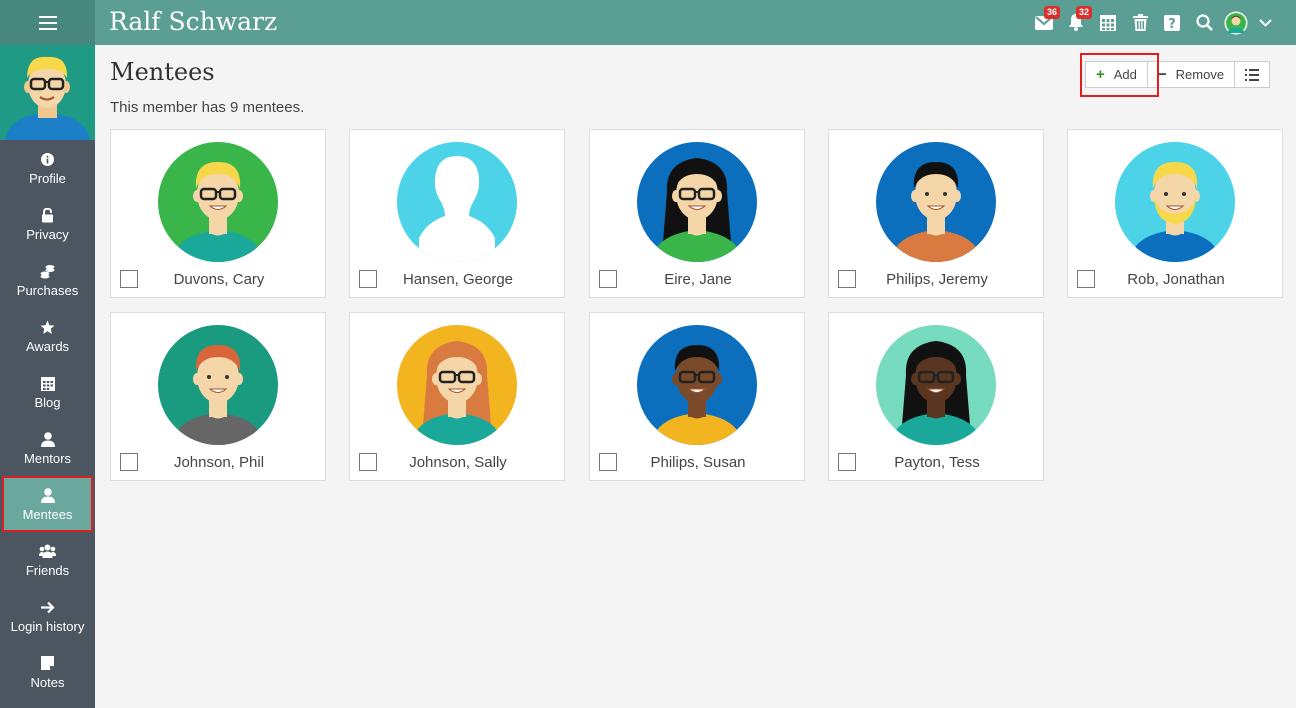  Describe the element at coordinates (47, 168) in the screenshot. I see `sidebar-item-profile: Profile` at that location.